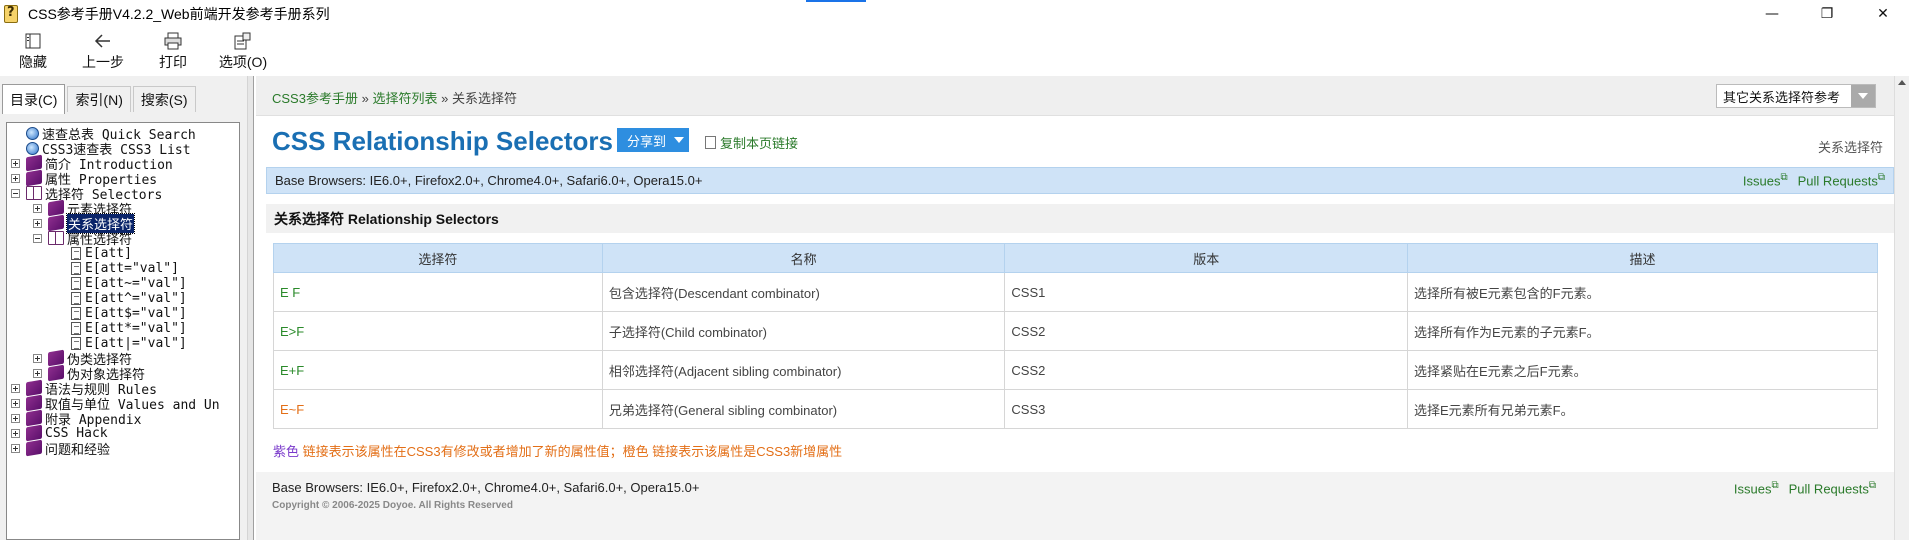  What do you see at coordinates (1761, 181) in the screenshot?
I see `issues-label: Issues` at bounding box center [1761, 181].